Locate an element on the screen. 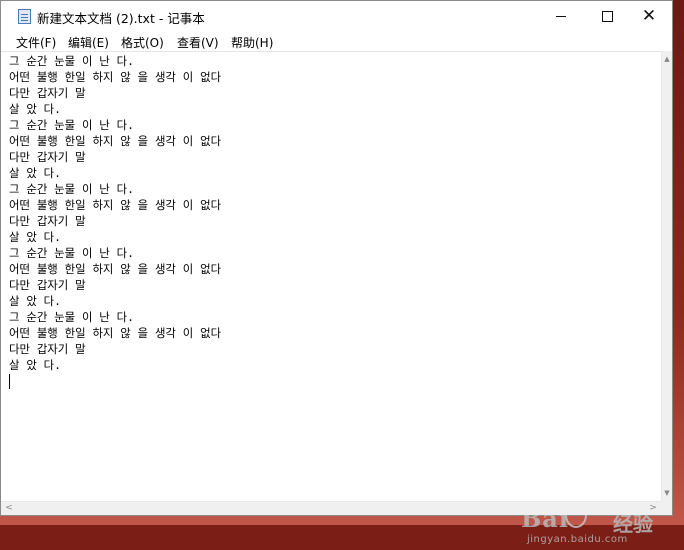 The width and height of the screenshot is (684, 550). horizontal-scrollbar: < > is located at coordinates (331, 508).